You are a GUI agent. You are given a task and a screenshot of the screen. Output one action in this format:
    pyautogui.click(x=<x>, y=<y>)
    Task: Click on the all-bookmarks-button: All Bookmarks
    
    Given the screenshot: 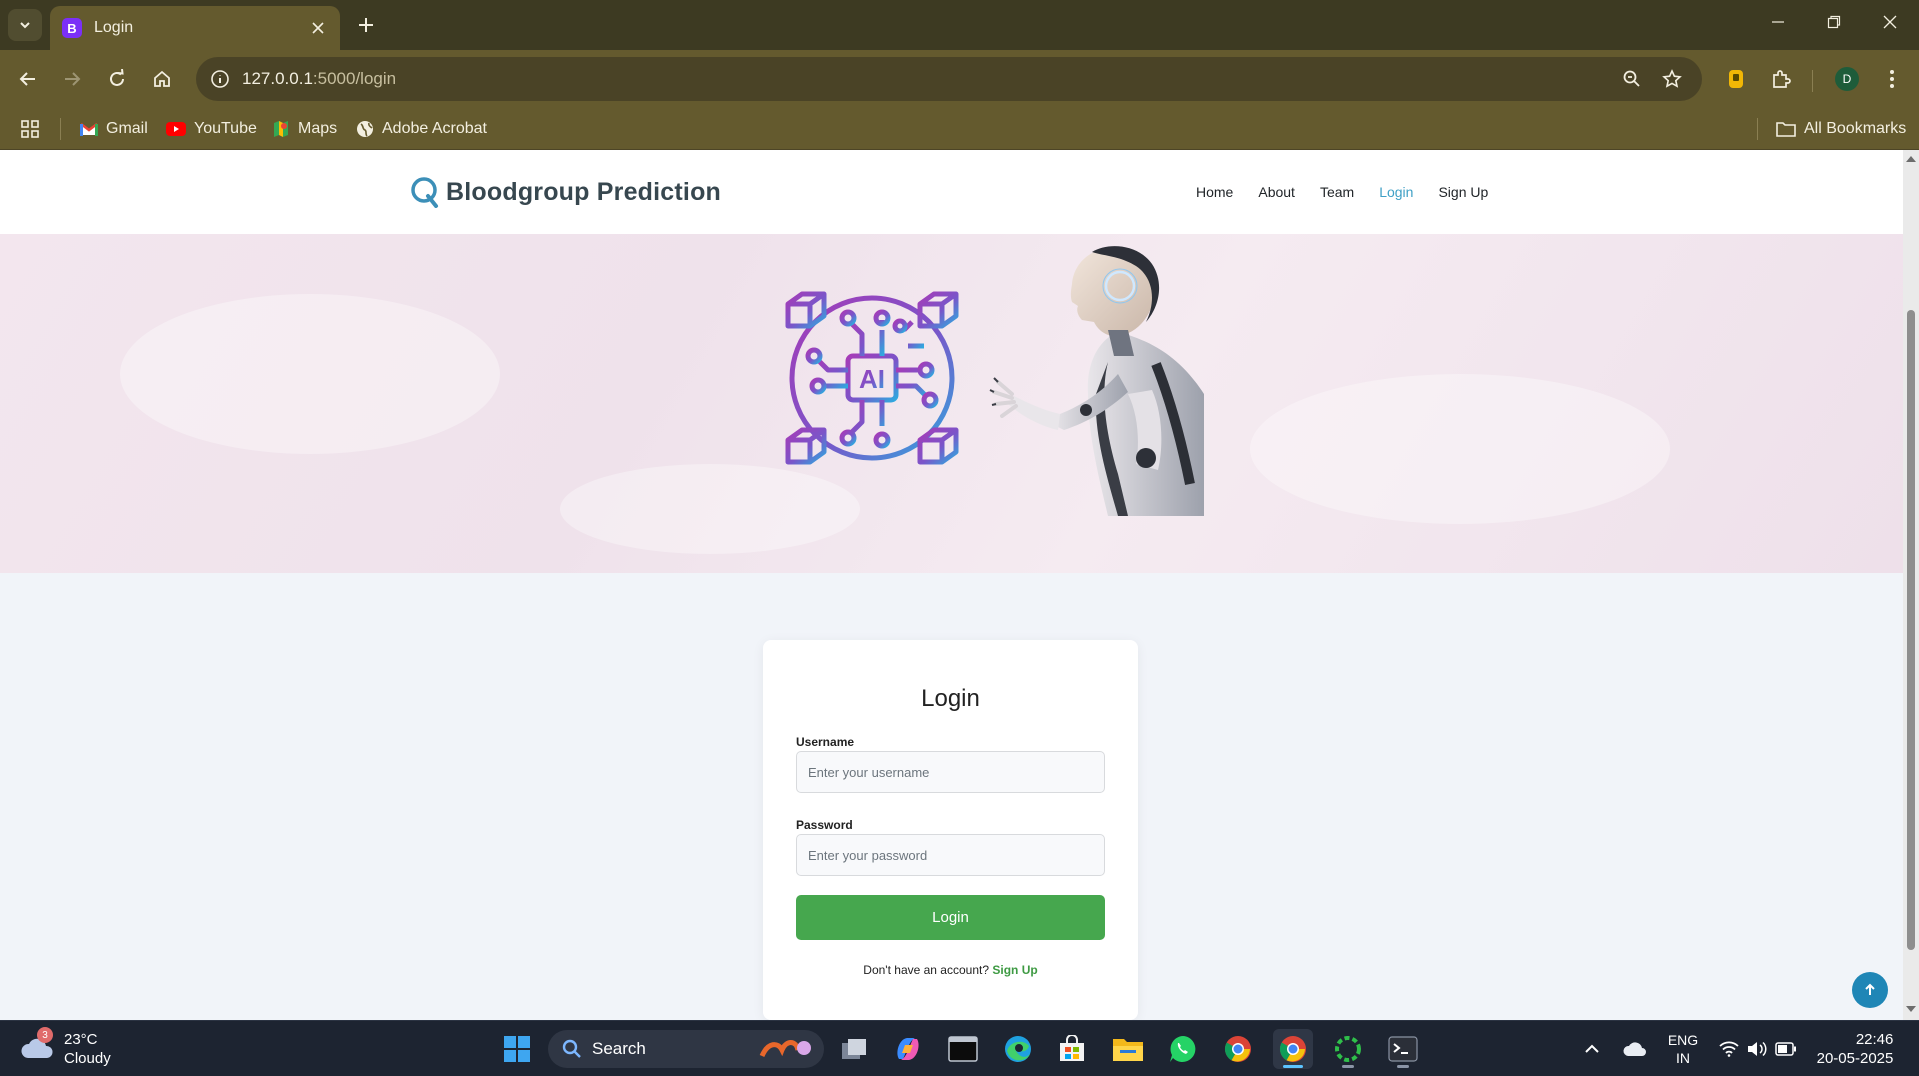 What is the action you would take?
    pyautogui.click(x=1841, y=129)
    